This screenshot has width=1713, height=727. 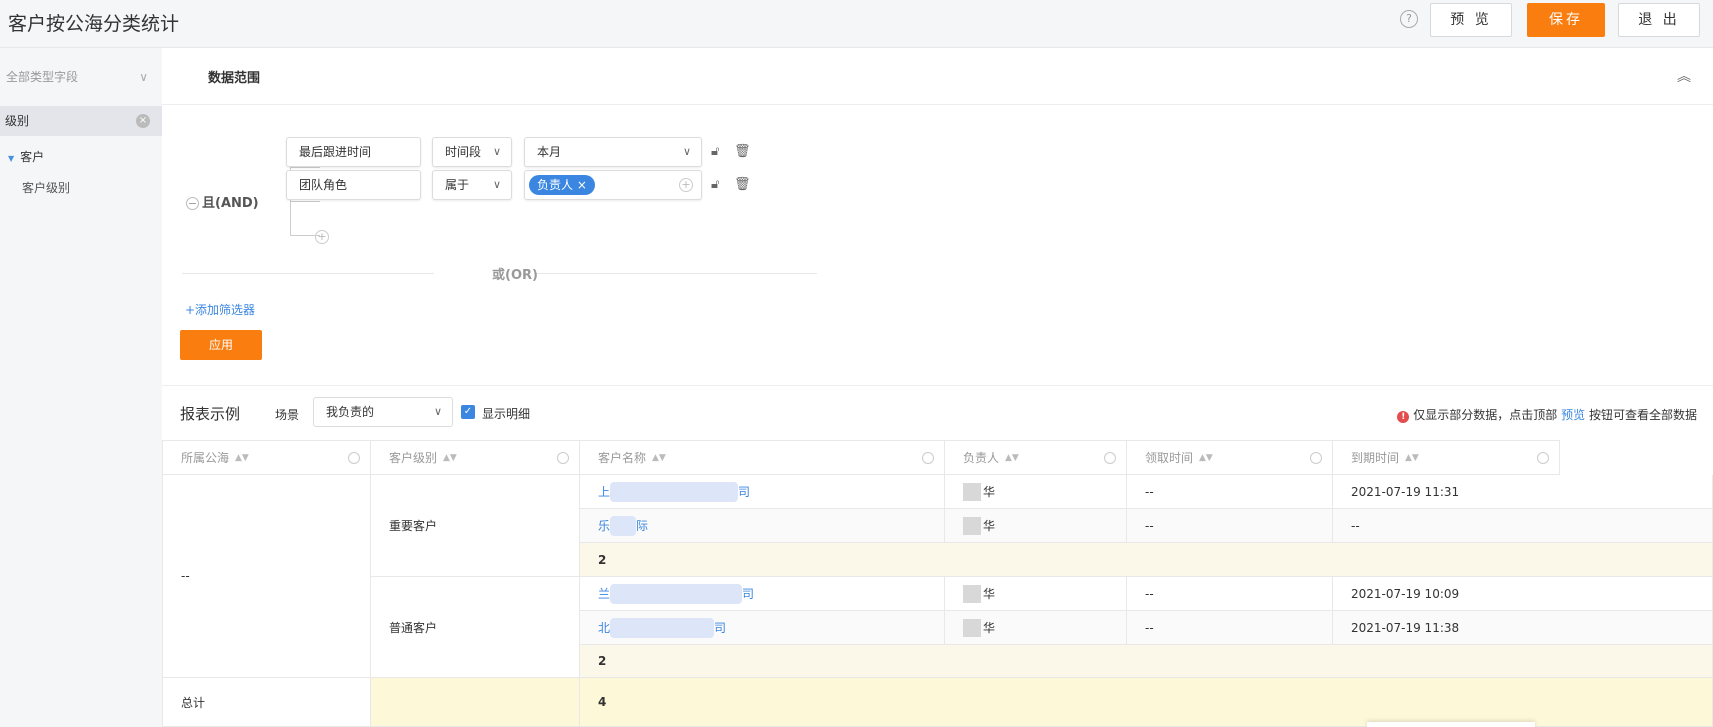 What do you see at coordinates (475, 457) in the screenshot?
I see `column-header: 客户级别 ▲▼` at bounding box center [475, 457].